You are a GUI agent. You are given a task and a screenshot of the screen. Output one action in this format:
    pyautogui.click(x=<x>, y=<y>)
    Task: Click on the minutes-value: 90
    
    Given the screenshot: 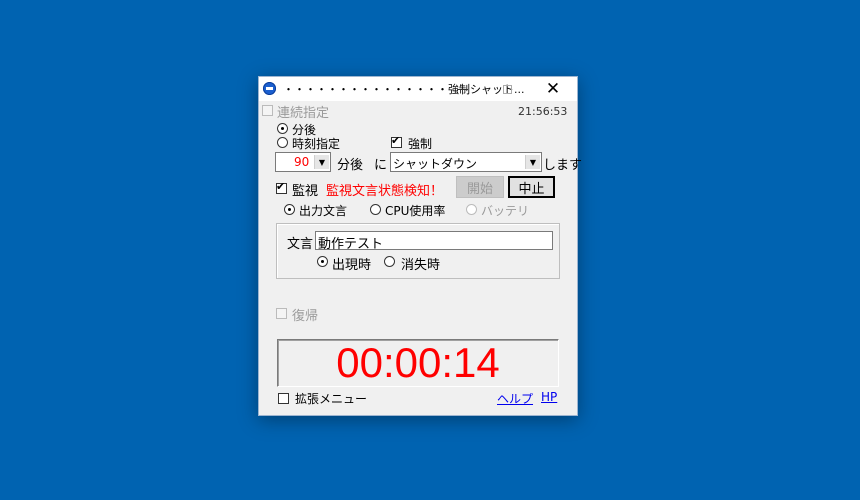 What is the action you would take?
    pyautogui.click(x=302, y=162)
    